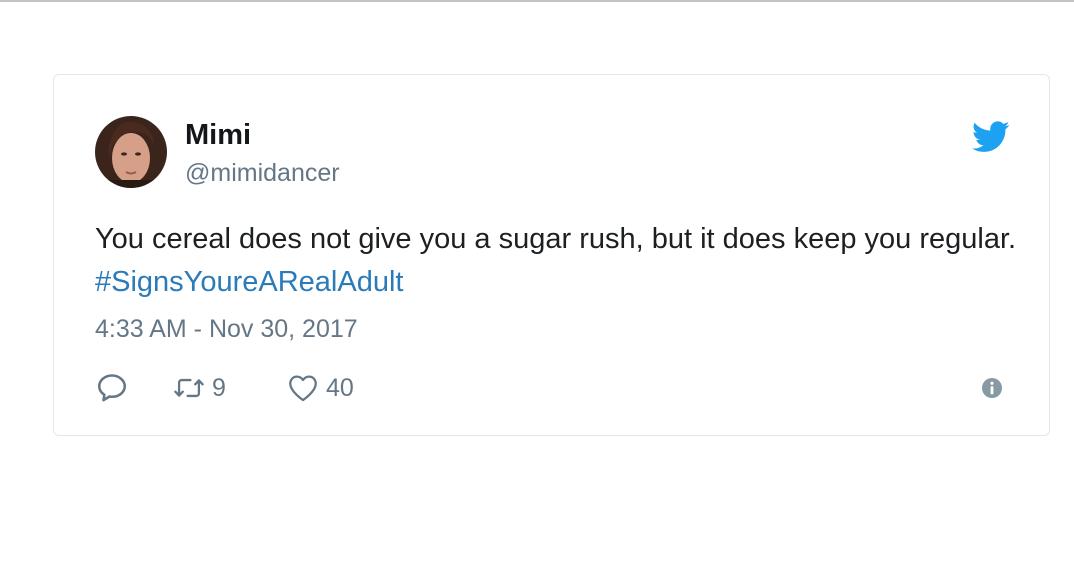  I want to click on like-button: 40, so click(320, 388).